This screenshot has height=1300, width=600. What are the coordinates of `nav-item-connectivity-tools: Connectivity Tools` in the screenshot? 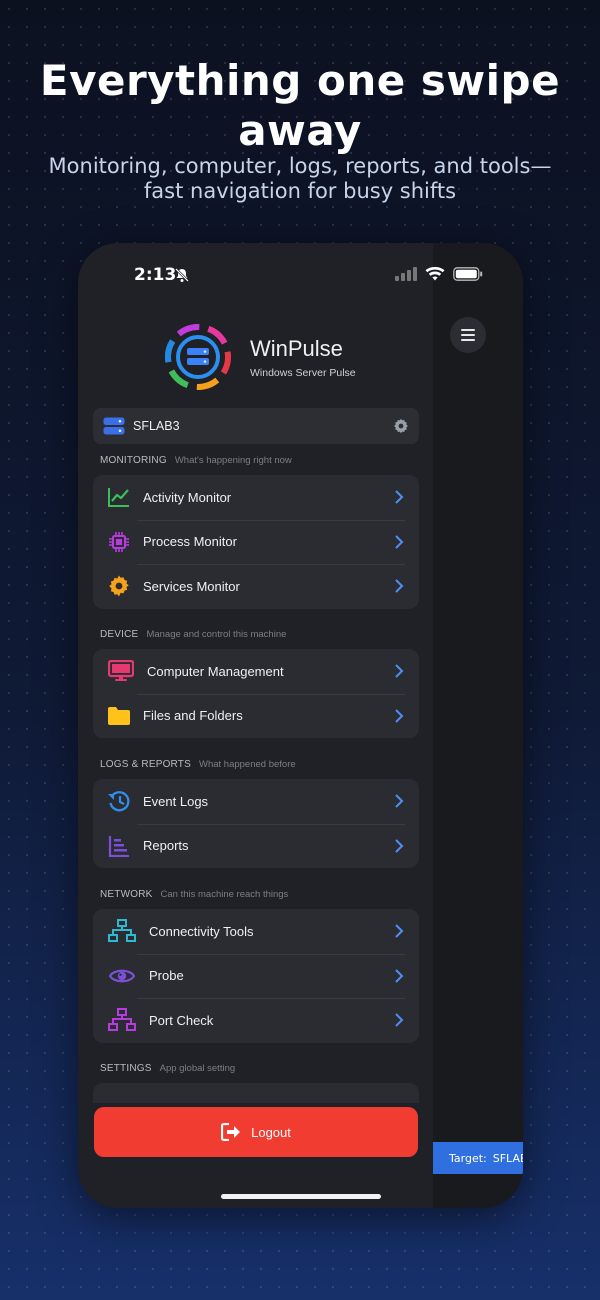 It's located at (256, 931).